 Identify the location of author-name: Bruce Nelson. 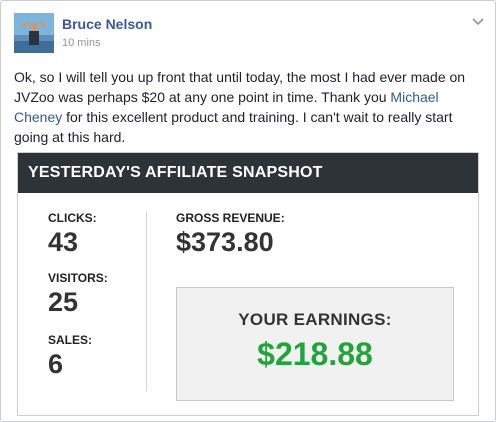
(107, 24).